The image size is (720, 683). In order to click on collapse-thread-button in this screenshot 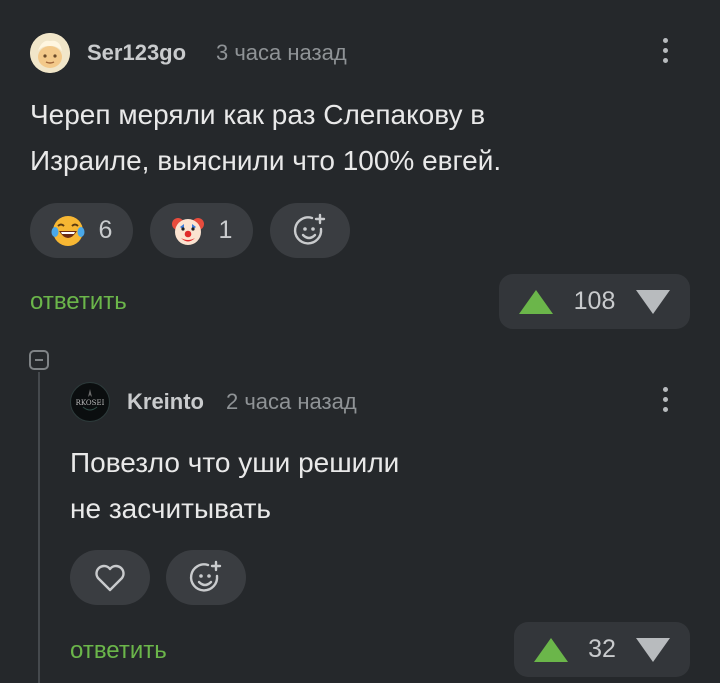, I will do `click(39, 360)`.